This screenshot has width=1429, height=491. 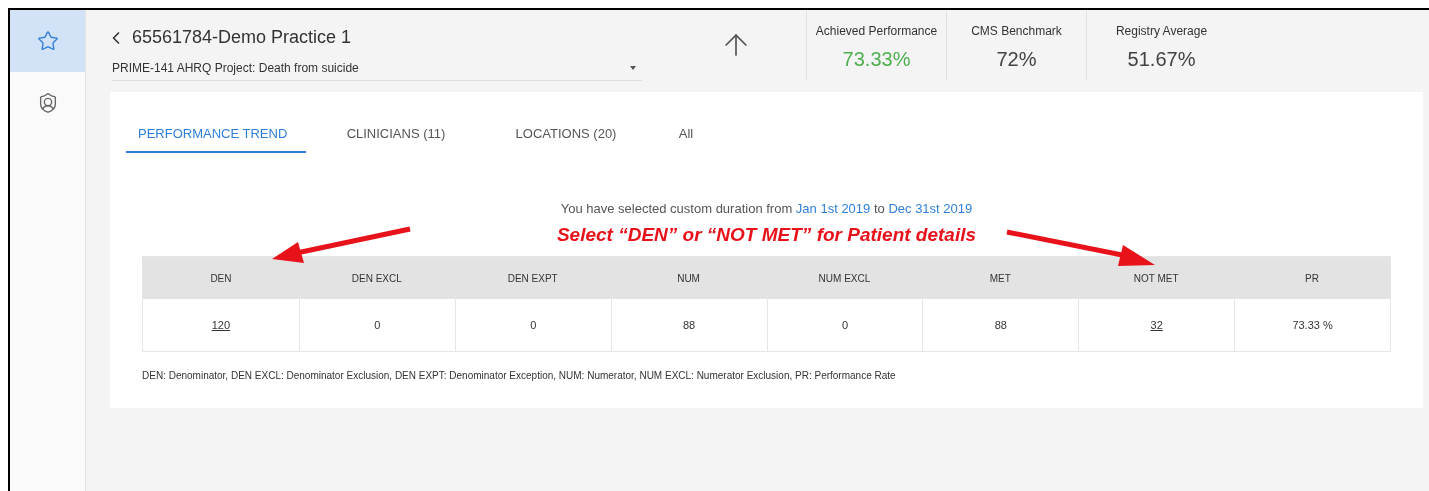 What do you see at coordinates (833, 208) in the screenshot?
I see `start-date-link: Jan 1st 2019` at bounding box center [833, 208].